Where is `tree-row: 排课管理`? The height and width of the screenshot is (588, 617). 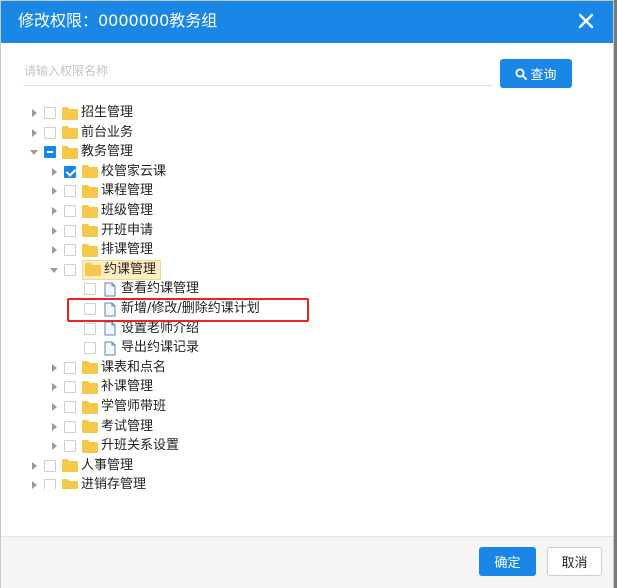 tree-row: 排课管理 is located at coordinates (101, 250).